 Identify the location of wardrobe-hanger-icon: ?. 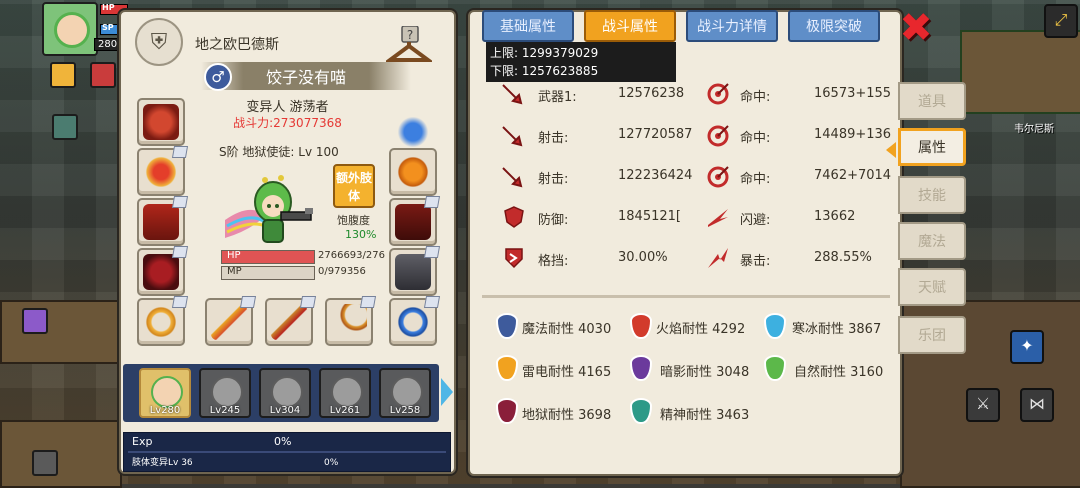
(409, 46).